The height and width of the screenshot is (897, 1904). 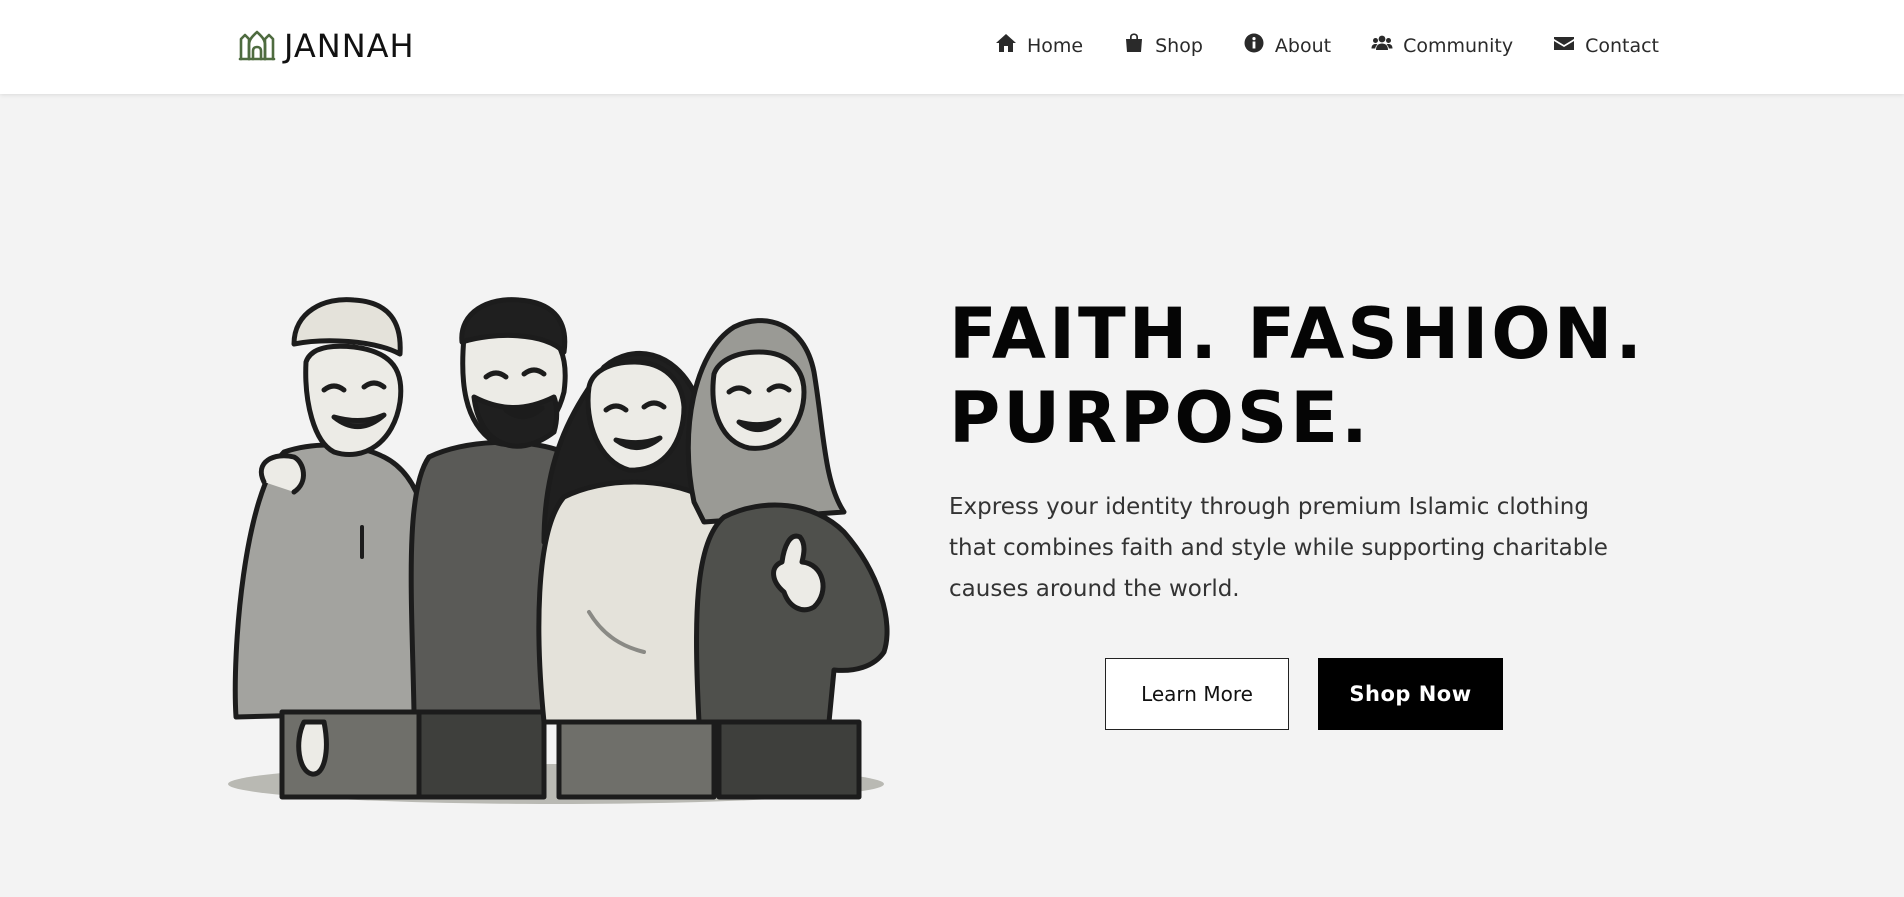 I want to click on nav-item-label: Community, so click(x=1458, y=45).